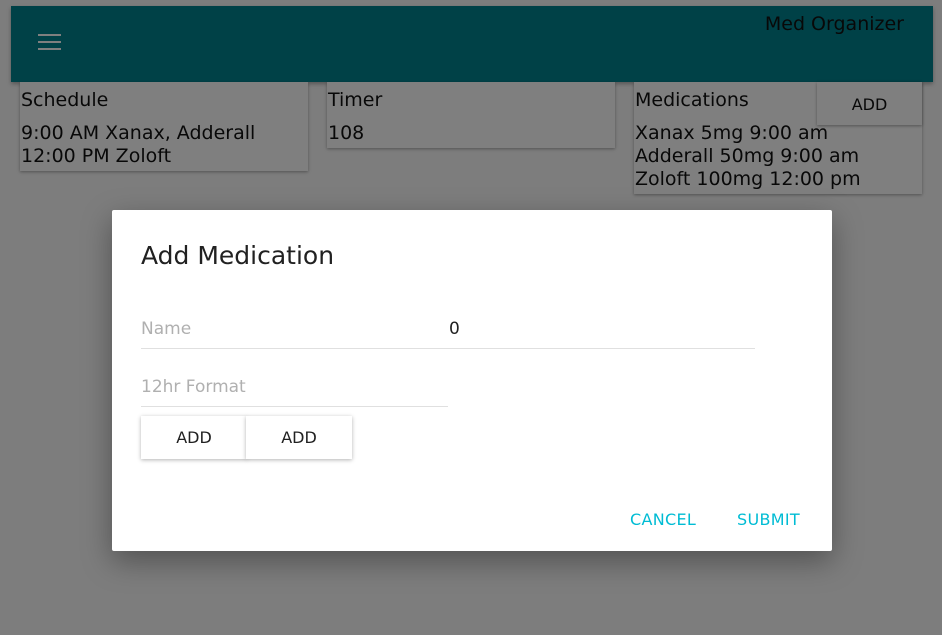 The image size is (942, 635). Describe the element at coordinates (663, 519) in the screenshot. I see `cancel-button: CANCEL` at that location.